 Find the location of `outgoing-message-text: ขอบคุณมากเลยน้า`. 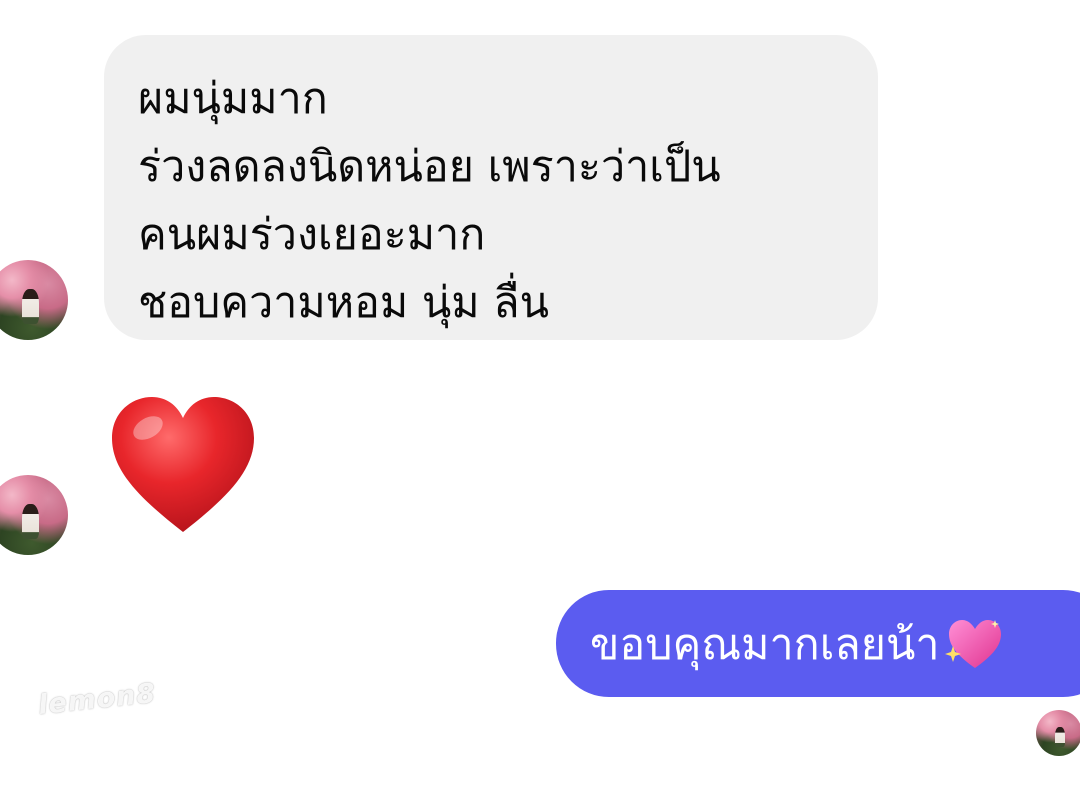

outgoing-message-text: ขอบคุณมากเลยน้า is located at coordinates (765, 644).